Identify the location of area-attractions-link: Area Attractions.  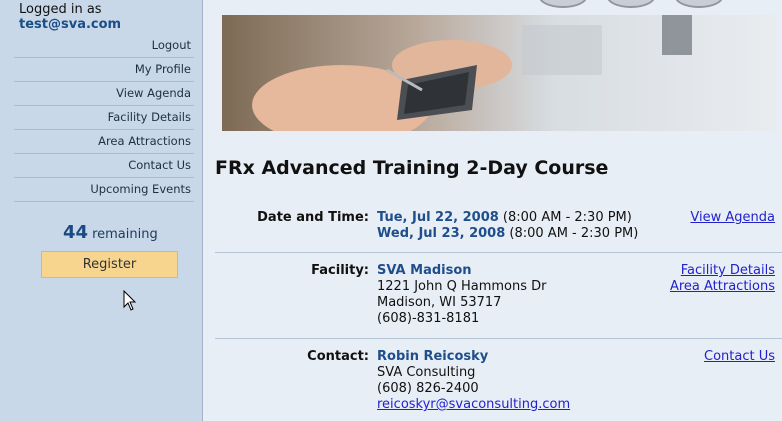
(722, 286).